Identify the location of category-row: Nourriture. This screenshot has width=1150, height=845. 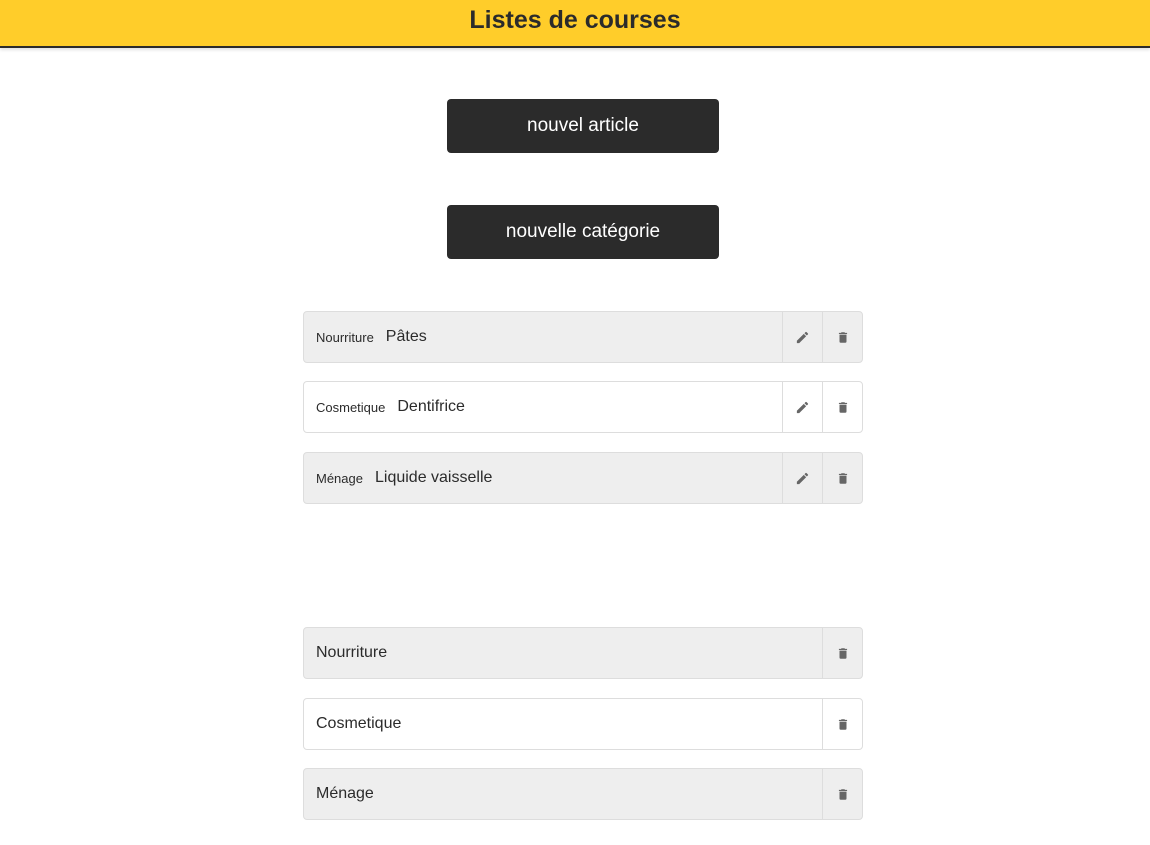
(583, 653).